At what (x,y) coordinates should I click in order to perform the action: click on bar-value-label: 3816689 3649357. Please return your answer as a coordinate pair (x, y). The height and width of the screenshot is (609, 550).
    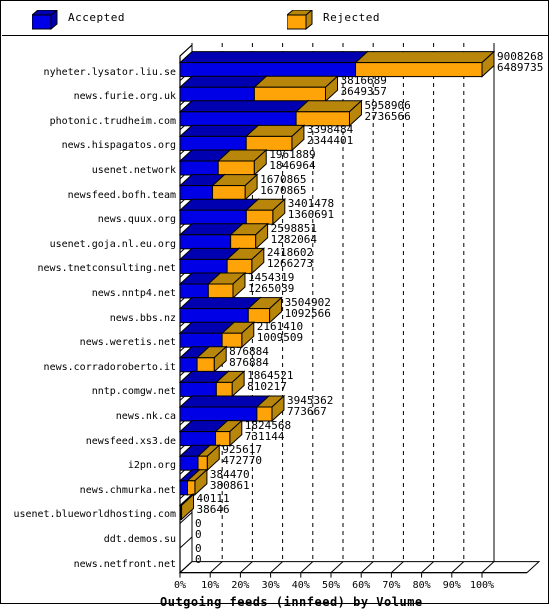
    Looking at the image, I should click on (364, 86).